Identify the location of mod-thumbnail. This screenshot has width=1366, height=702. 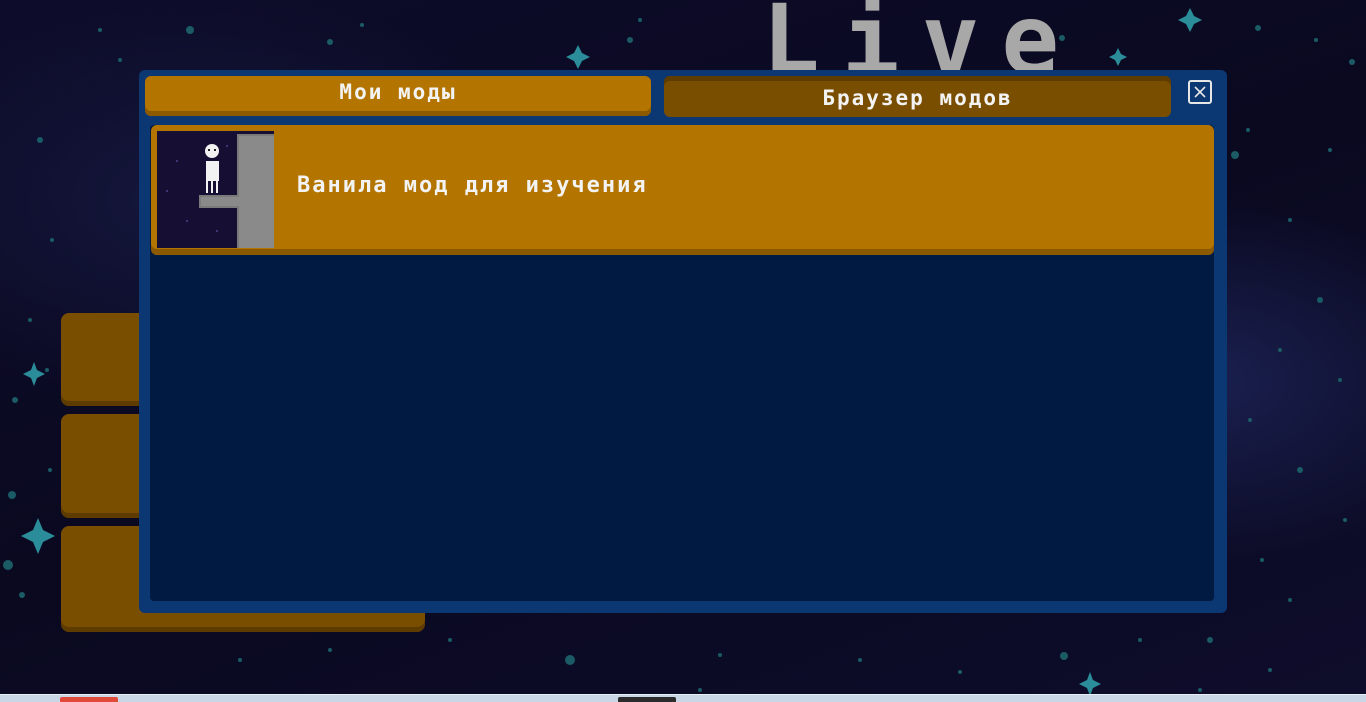
(215, 189).